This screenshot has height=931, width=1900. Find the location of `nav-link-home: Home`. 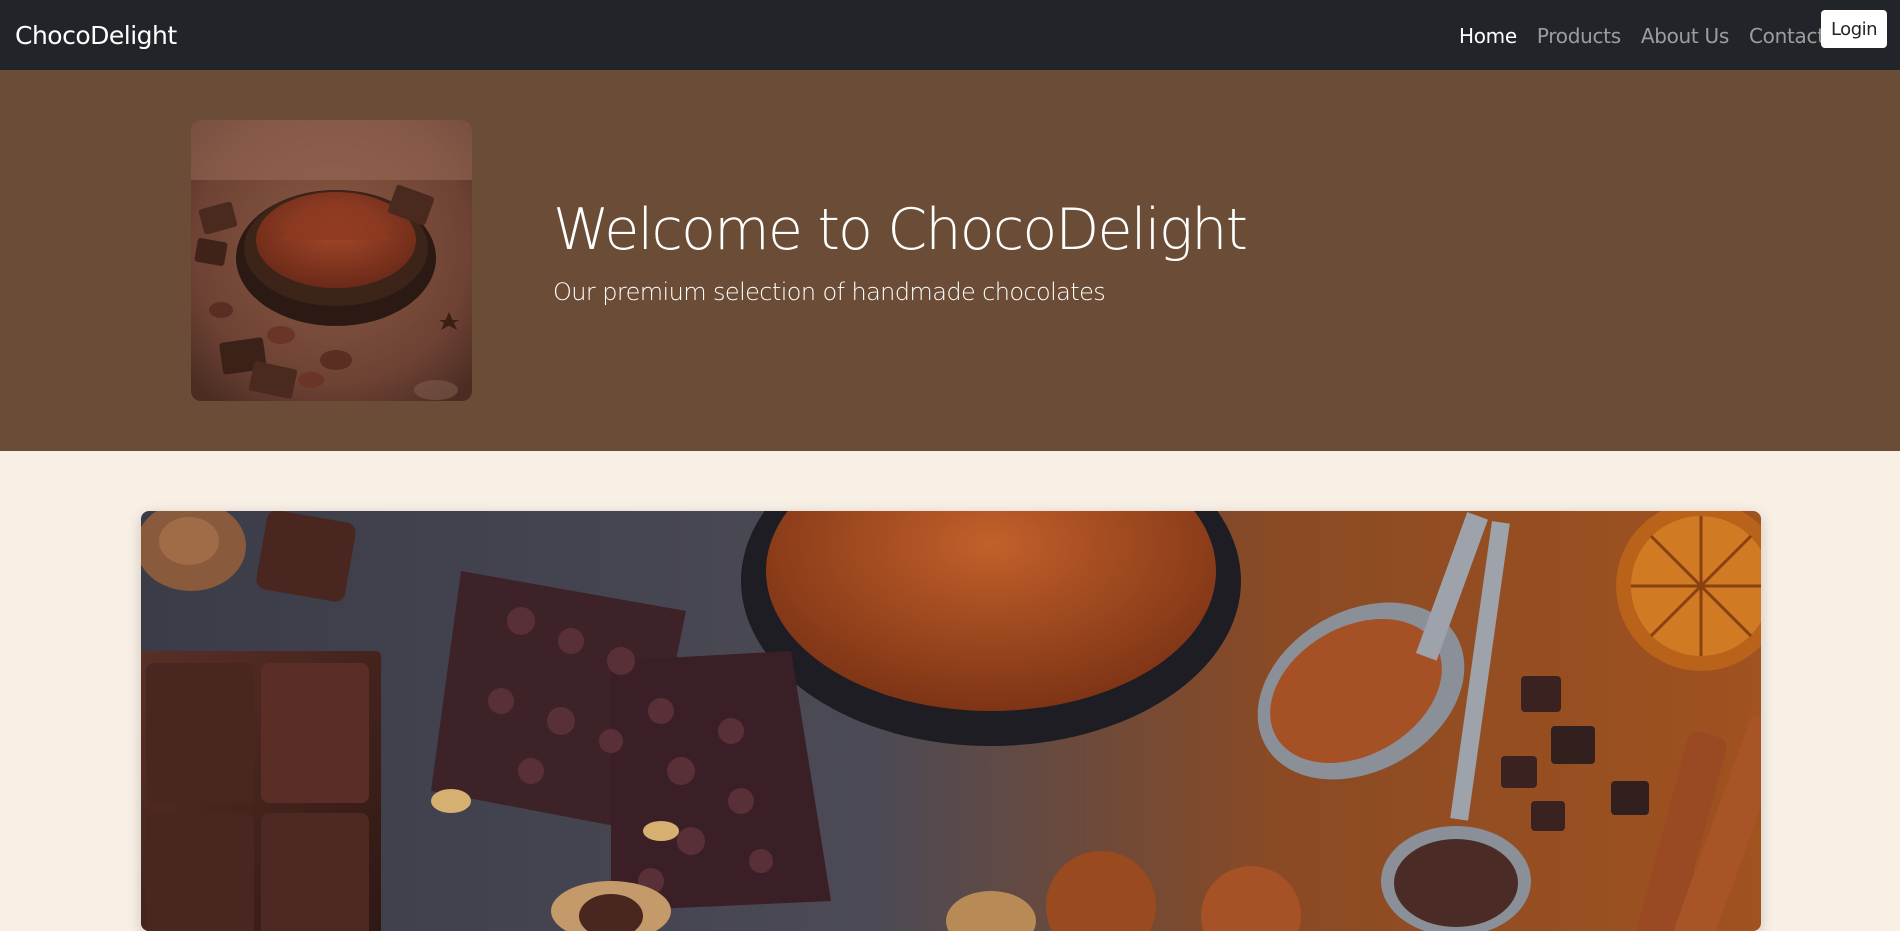

nav-link-home: Home is located at coordinates (1488, 36).